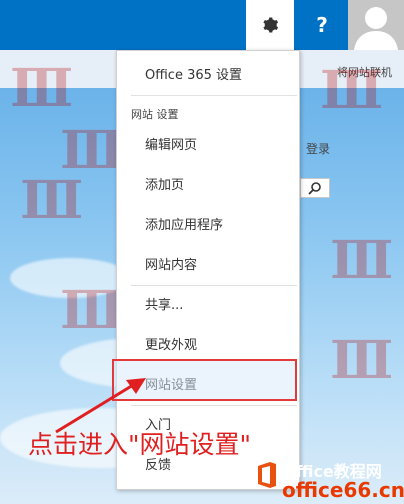 This screenshot has height=504, width=404. What do you see at coordinates (376, 28) in the screenshot?
I see `user-avatar-icon` at bounding box center [376, 28].